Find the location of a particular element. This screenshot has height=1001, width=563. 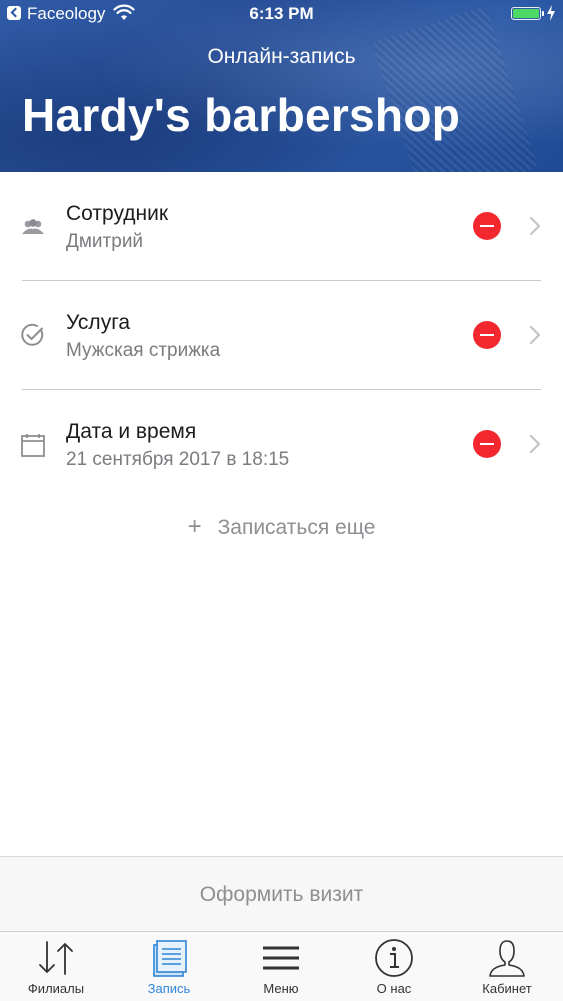

hamburger-menu-icon is located at coordinates (281, 958).